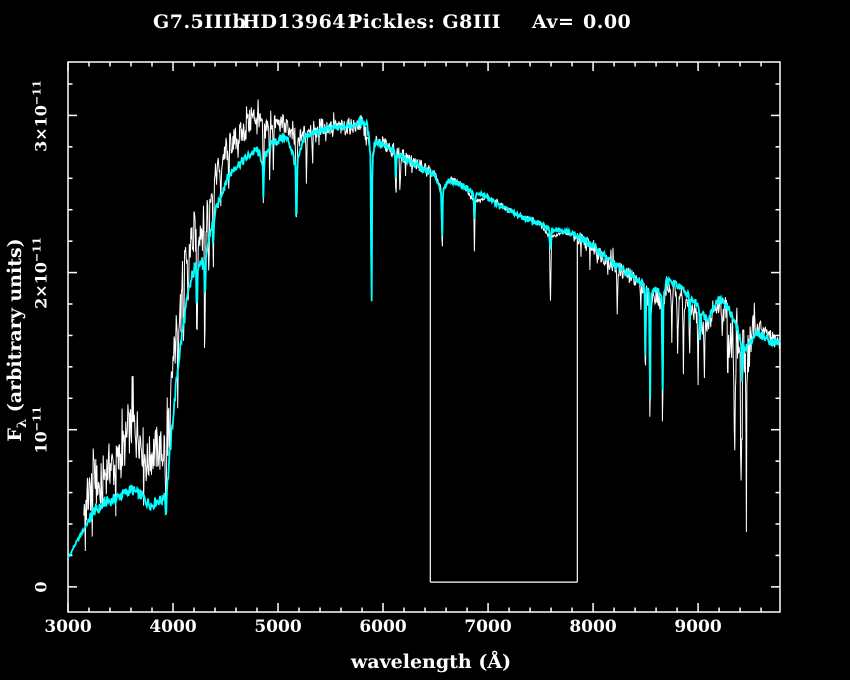 The height and width of the screenshot is (680, 850). I want to click on x-tick-label-5000: 5000, so click(278, 627).